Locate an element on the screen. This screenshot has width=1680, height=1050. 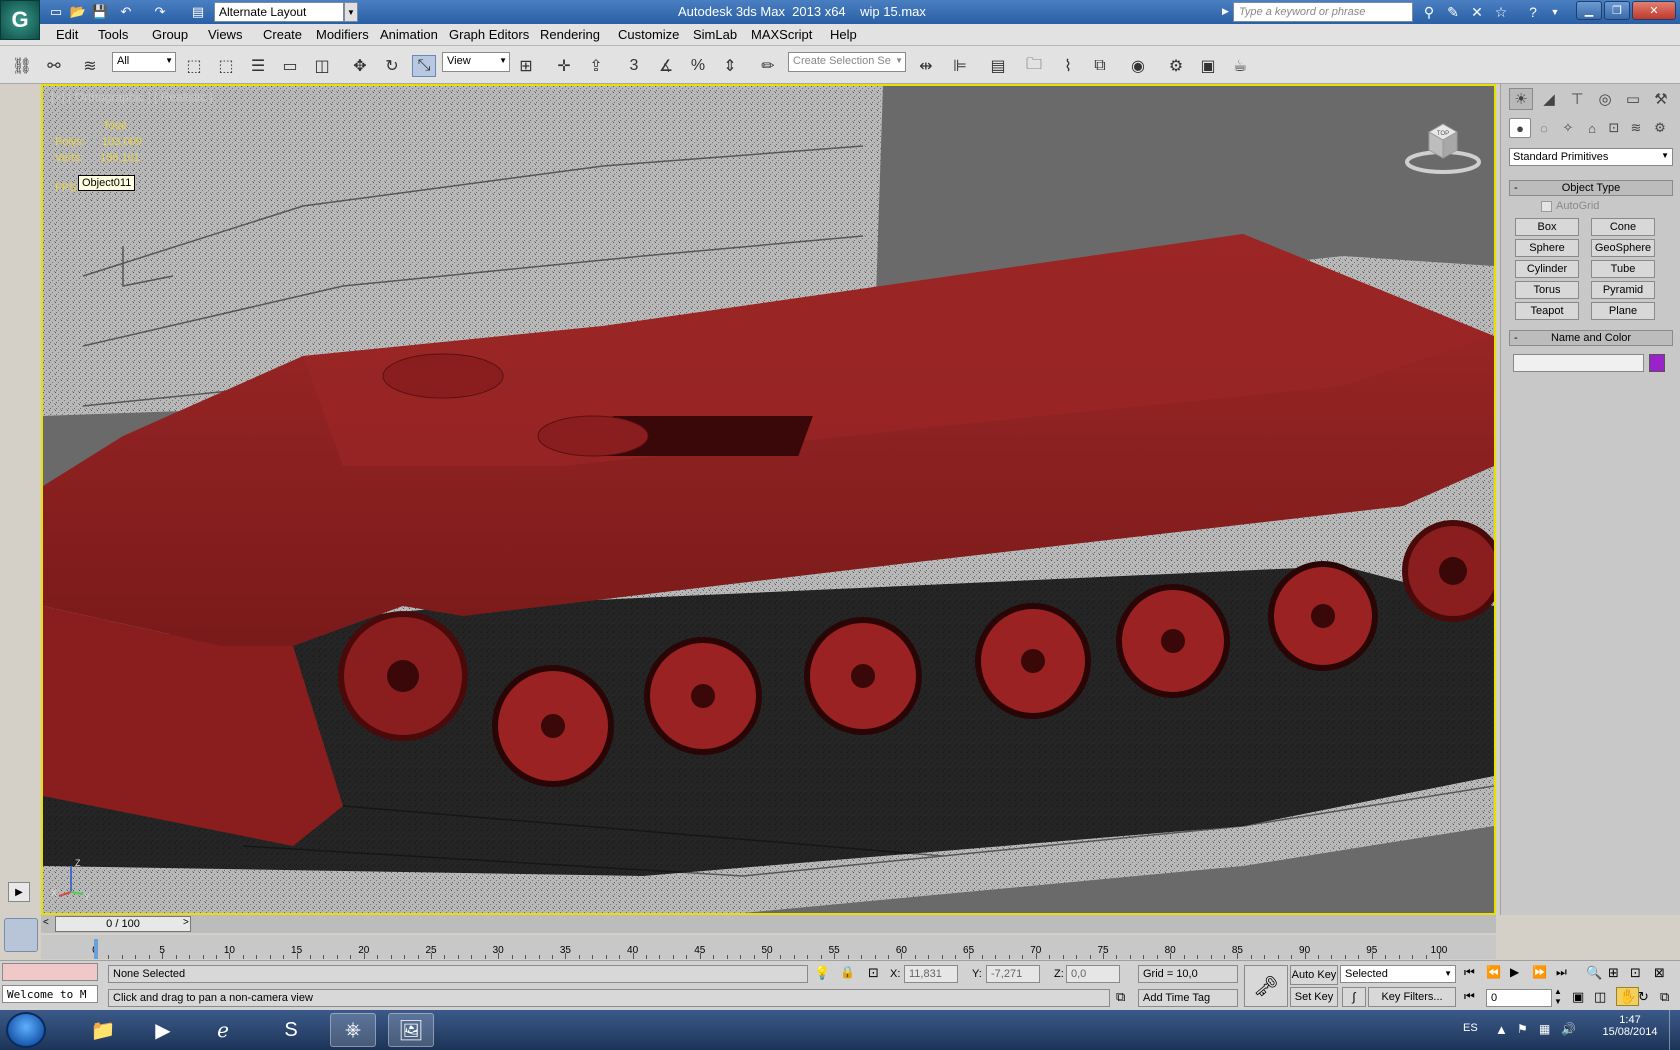
menu-group: Group is located at coordinates (170, 34).